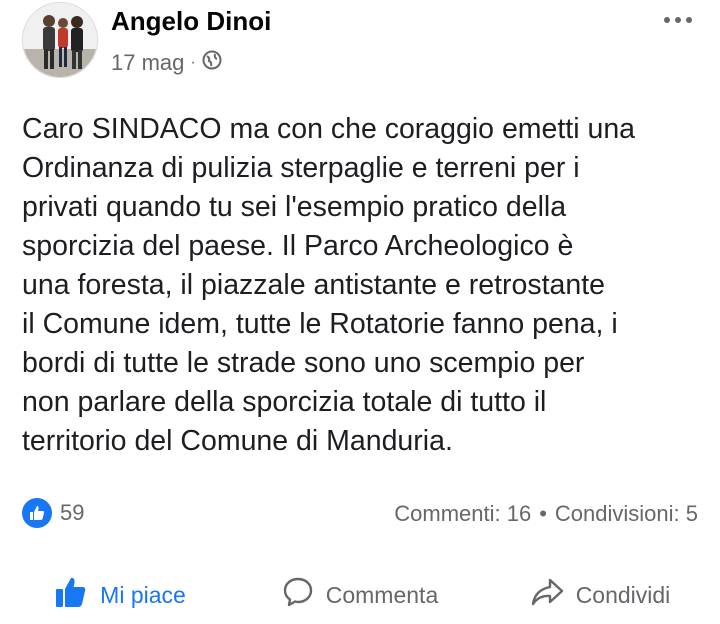  What do you see at coordinates (212, 63) in the screenshot?
I see `globe-icon` at bounding box center [212, 63].